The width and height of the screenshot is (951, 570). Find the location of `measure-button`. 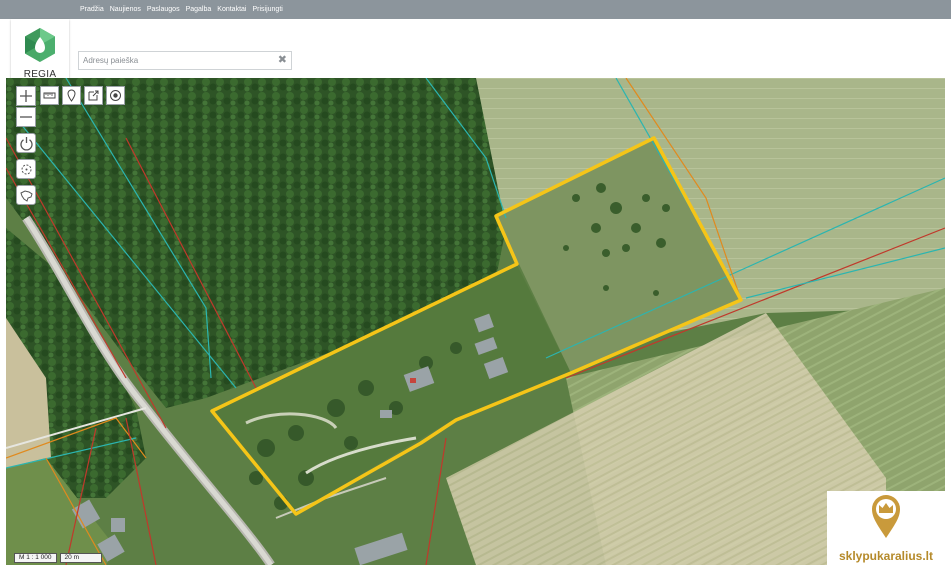

measure-button is located at coordinates (49, 95).